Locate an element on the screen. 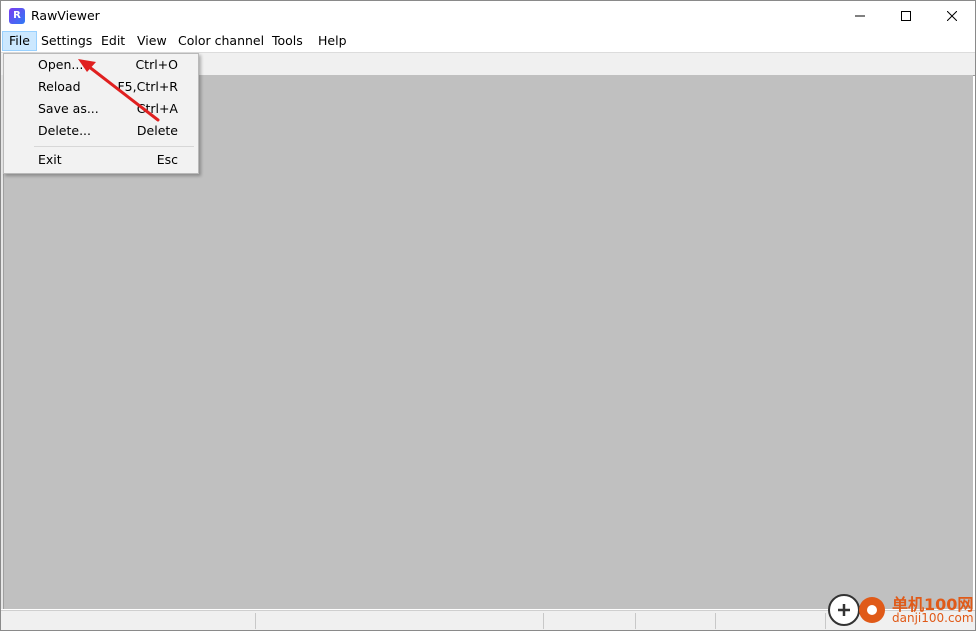  close-button is located at coordinates (952, 16).